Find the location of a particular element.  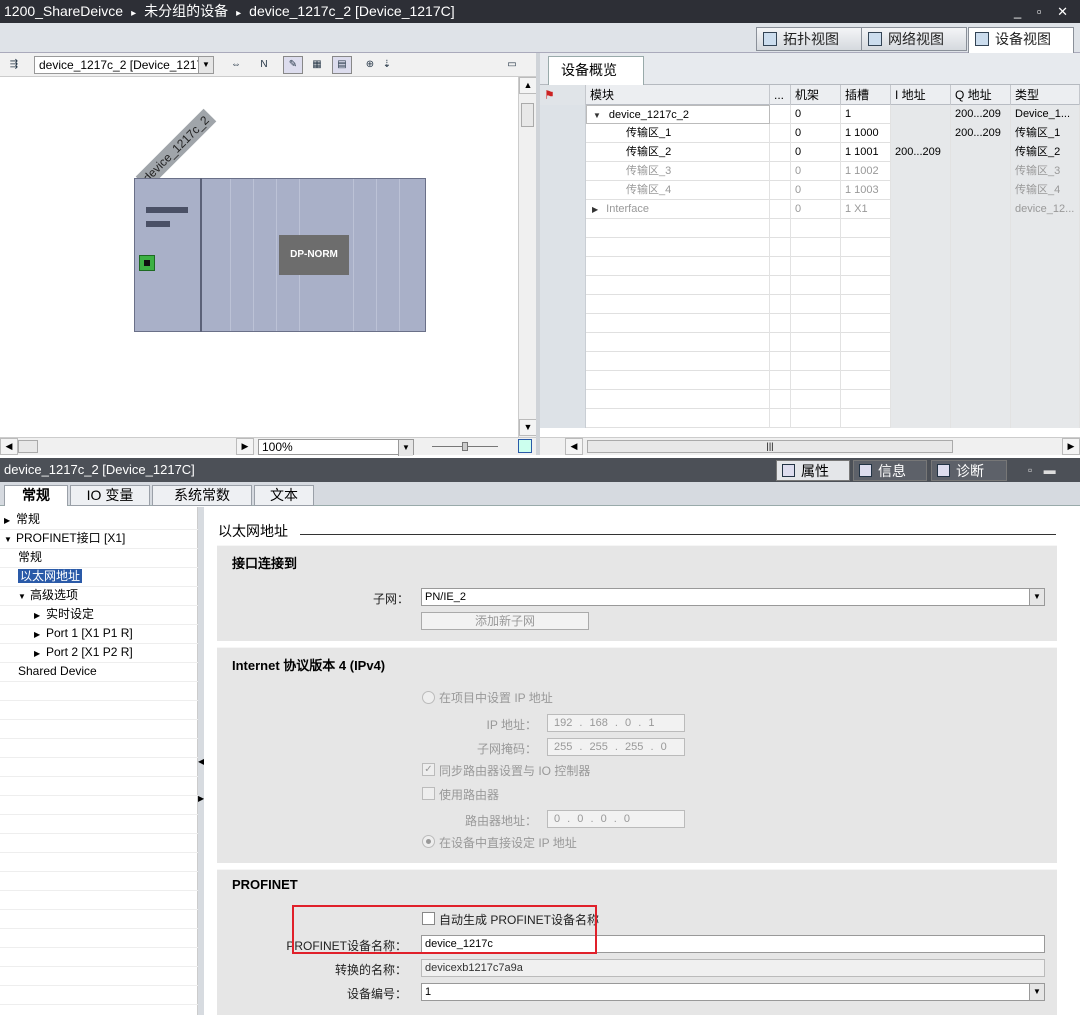

tab-network-view: 网络视图 is located at coordinates (914, 39).